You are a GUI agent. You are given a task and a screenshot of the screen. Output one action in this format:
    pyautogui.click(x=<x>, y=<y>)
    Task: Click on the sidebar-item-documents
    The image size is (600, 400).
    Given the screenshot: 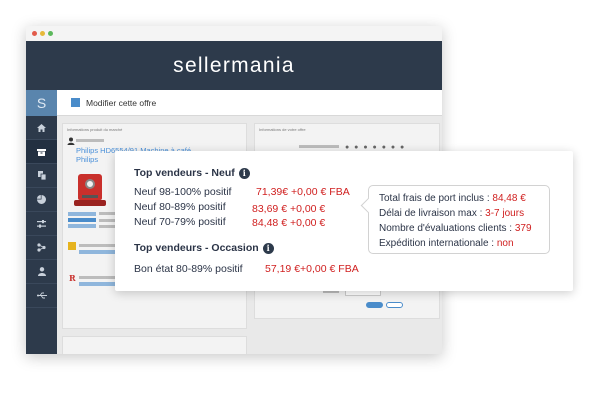 What is the action you would take?
    pyautogui.click(x=41, y=176)
    